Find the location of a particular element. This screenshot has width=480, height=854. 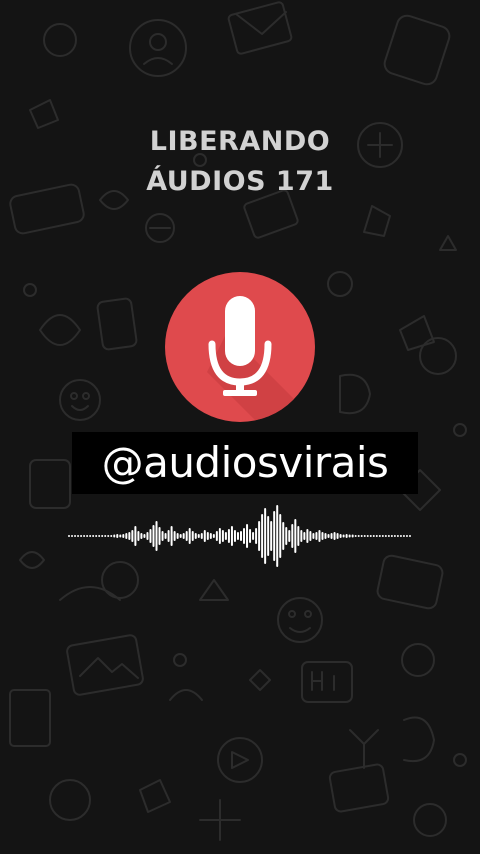

page-title: LIBERANDO ÁUDIOS 171 is located at coordinates (240, 162).